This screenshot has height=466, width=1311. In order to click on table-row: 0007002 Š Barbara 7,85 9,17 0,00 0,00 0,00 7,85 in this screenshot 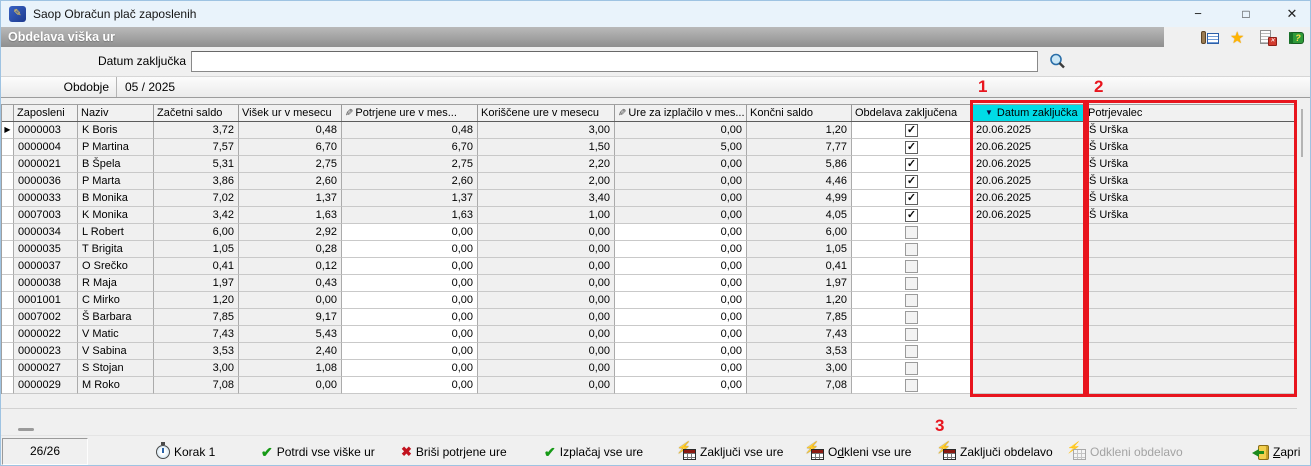, I will do `click(649, 317)`.